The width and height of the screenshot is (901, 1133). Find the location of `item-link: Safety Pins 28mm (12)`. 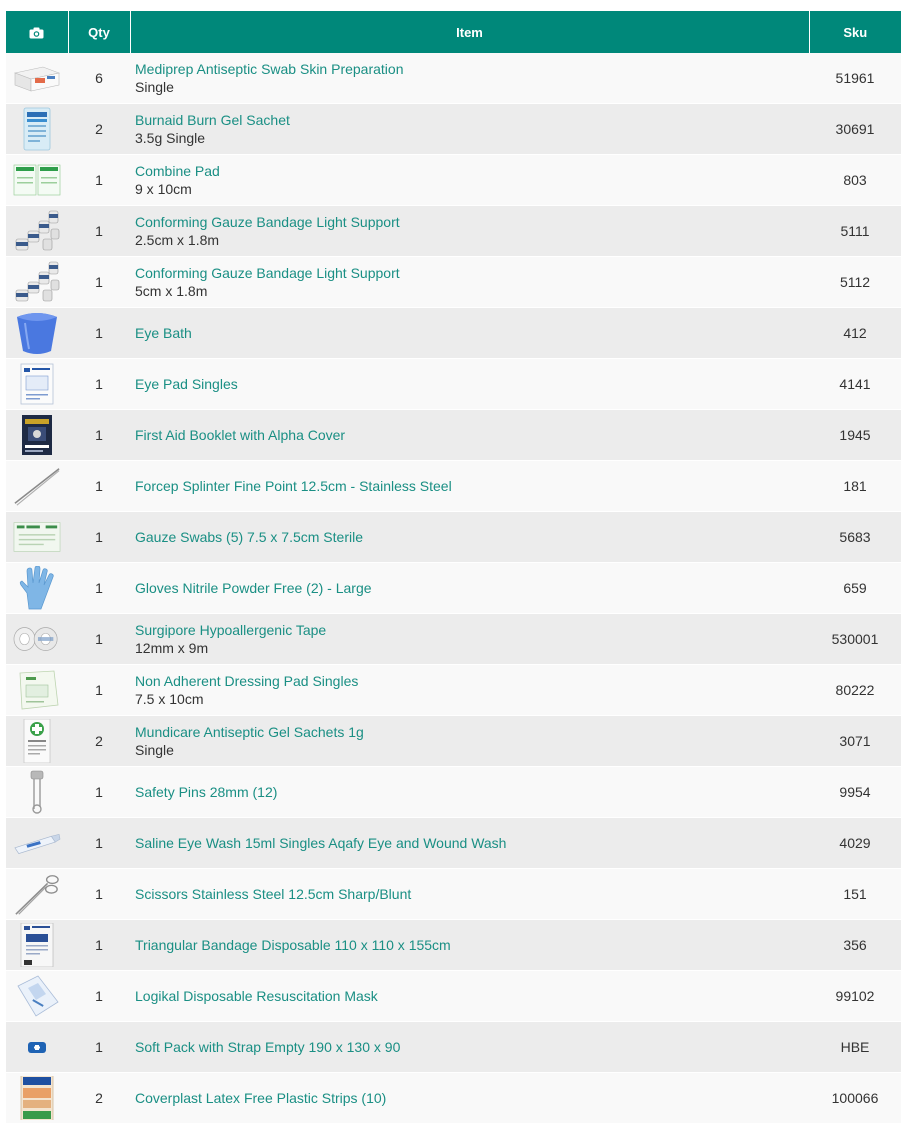

item-link: Safety Pins 28mm (12) is located at coordinates (472, 792).